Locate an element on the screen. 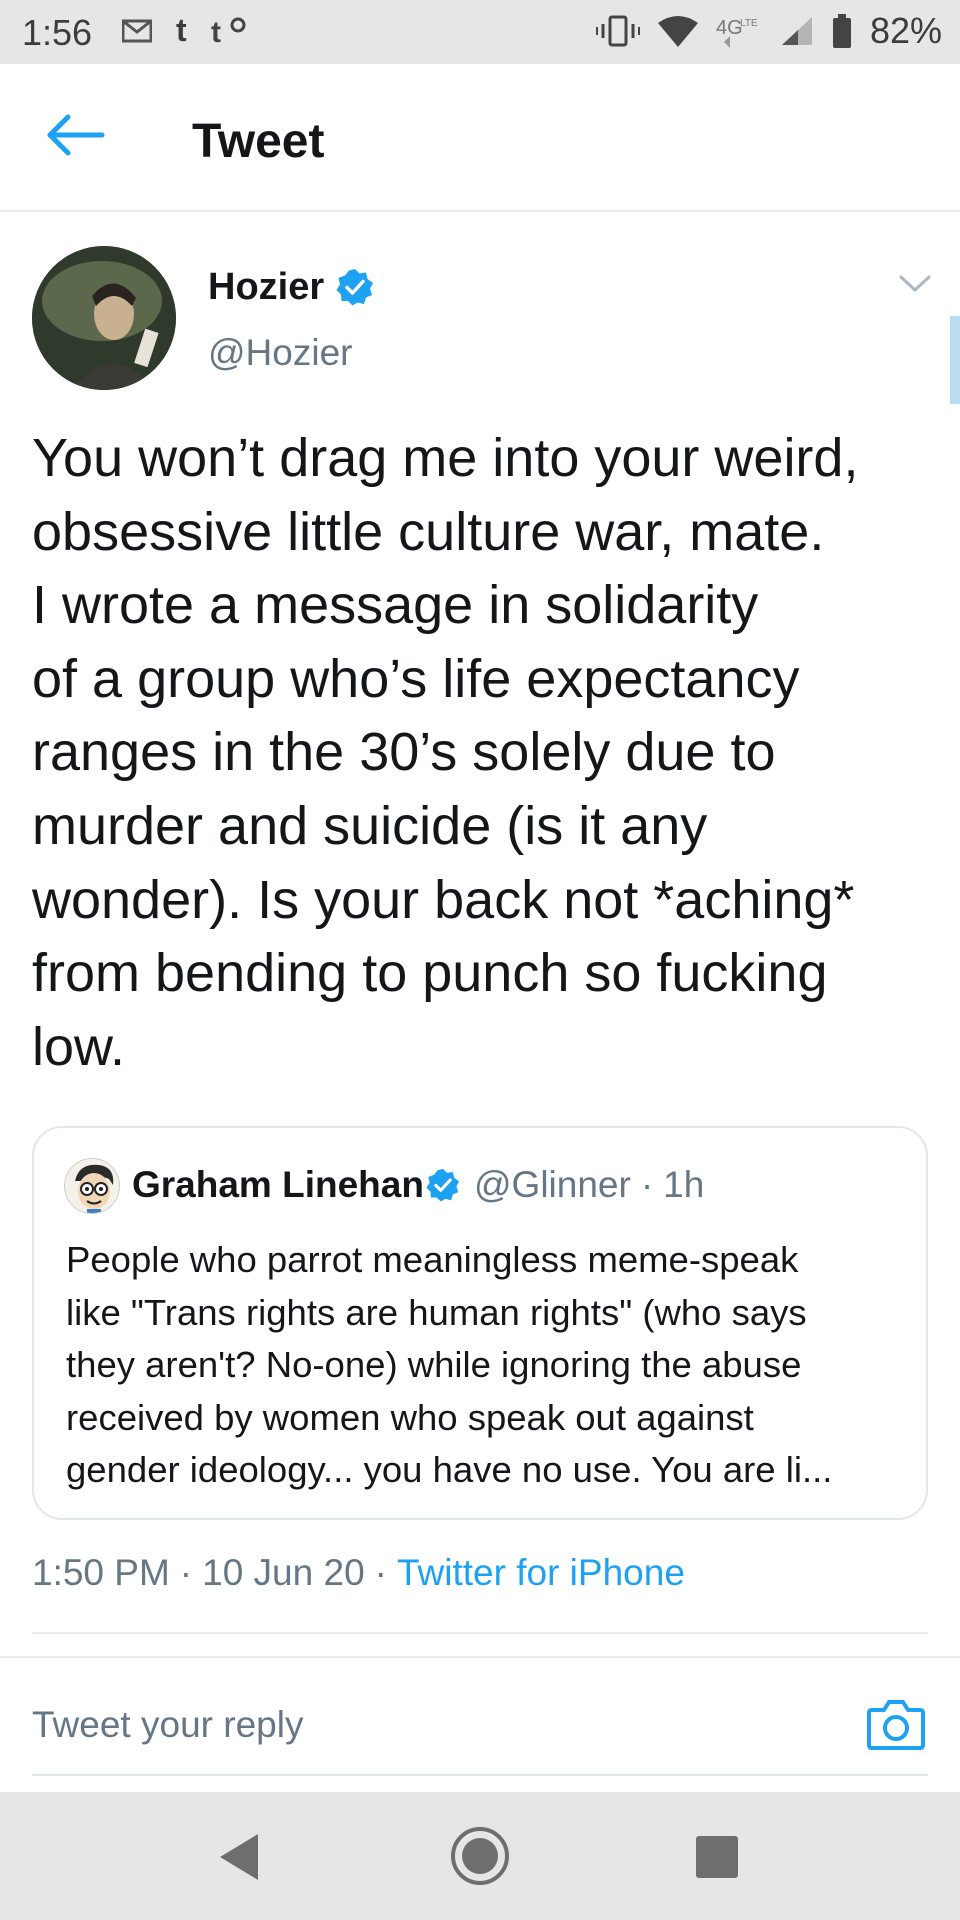  tweet-time: 1:50 PM is located at coordinates (101, 1572).